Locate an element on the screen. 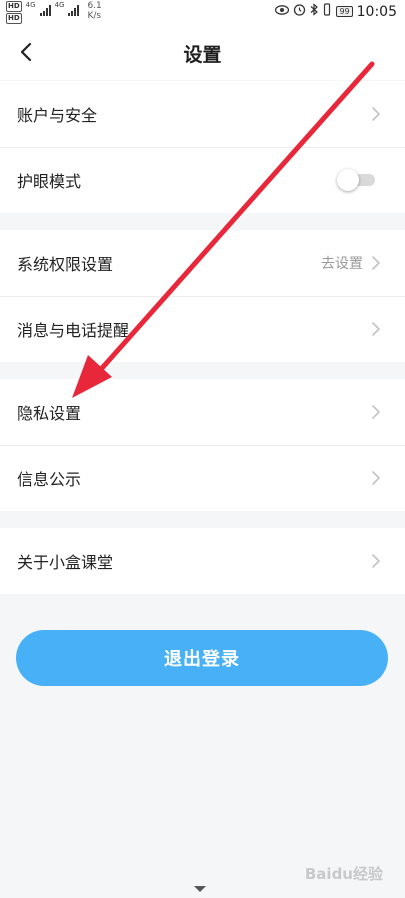 The height and width of the screenshot is (898, 405). settings-group-1: 账户与安全 护眼模式 is located at coordinates (202, 147).